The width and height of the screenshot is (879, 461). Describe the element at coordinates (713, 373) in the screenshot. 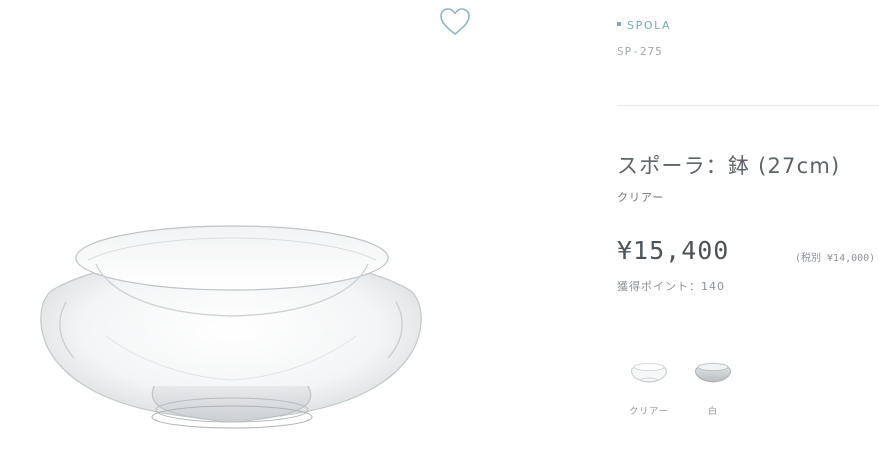

I see `variant-white-thumbnail` at that location.